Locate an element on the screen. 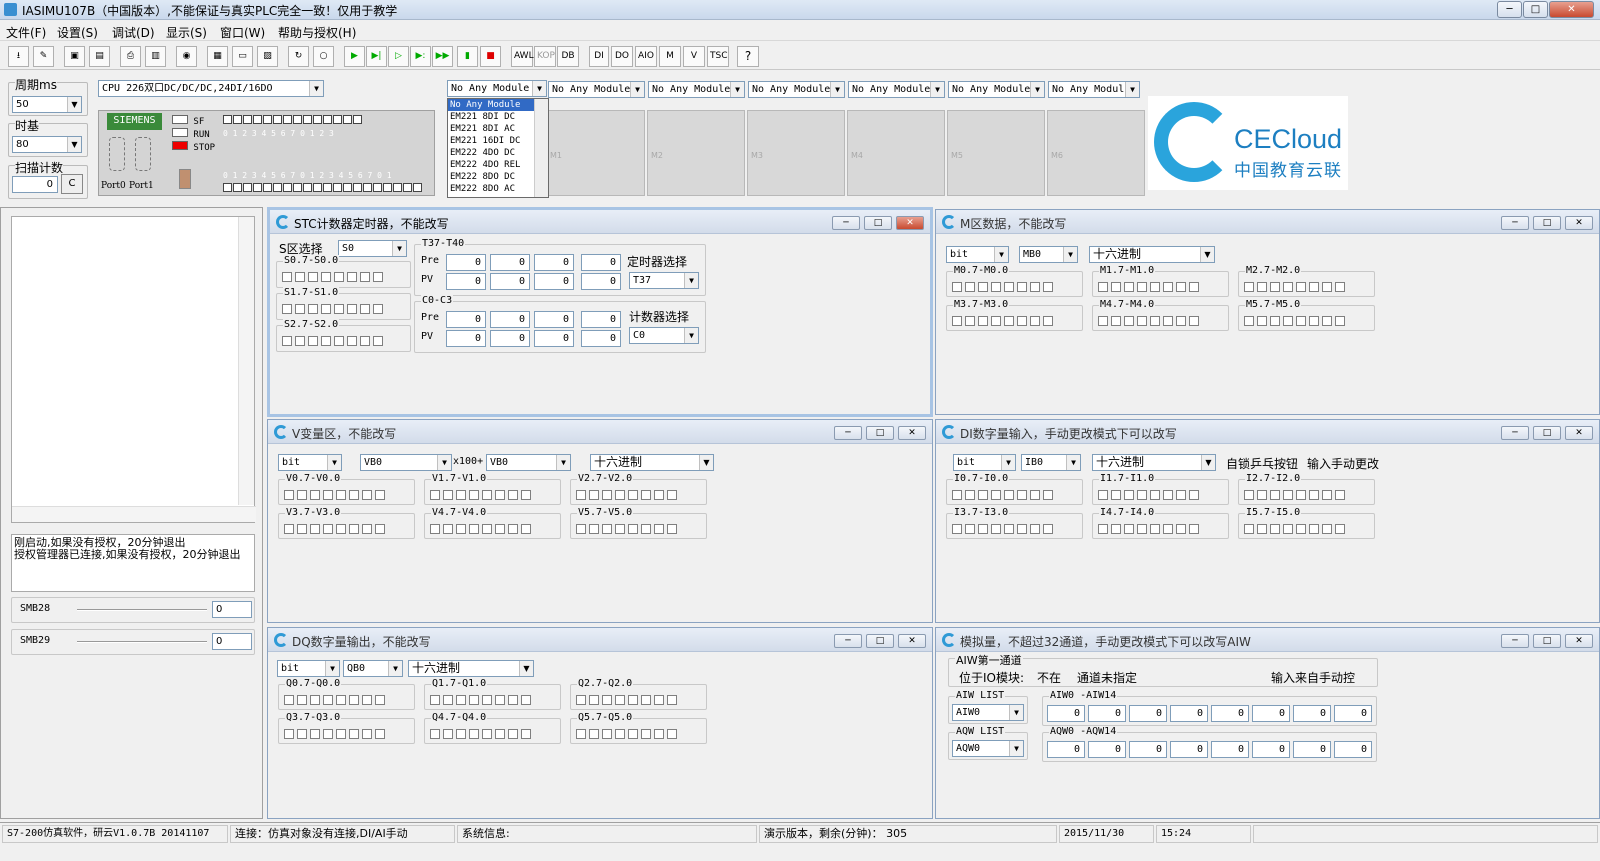 This screenshot has height=861, width=1600. print-icon: ⎙ is located at coordinates (130, 56).